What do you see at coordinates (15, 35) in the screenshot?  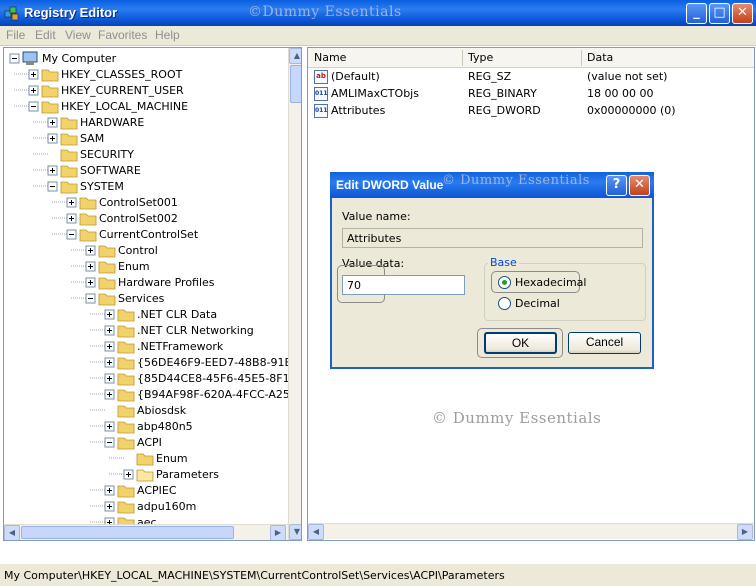 I see `menu-file: File` at bounding box center [15, 35].